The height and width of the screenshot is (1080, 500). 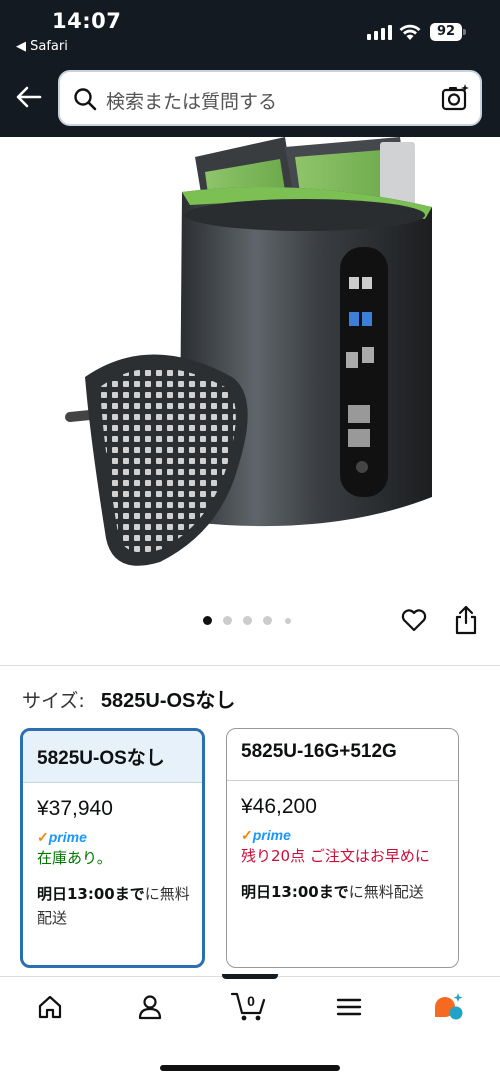 What do you see at coordinates (150, 1007) in the screenshot?
I see `account-icon` at bounding box center [150, 1007].